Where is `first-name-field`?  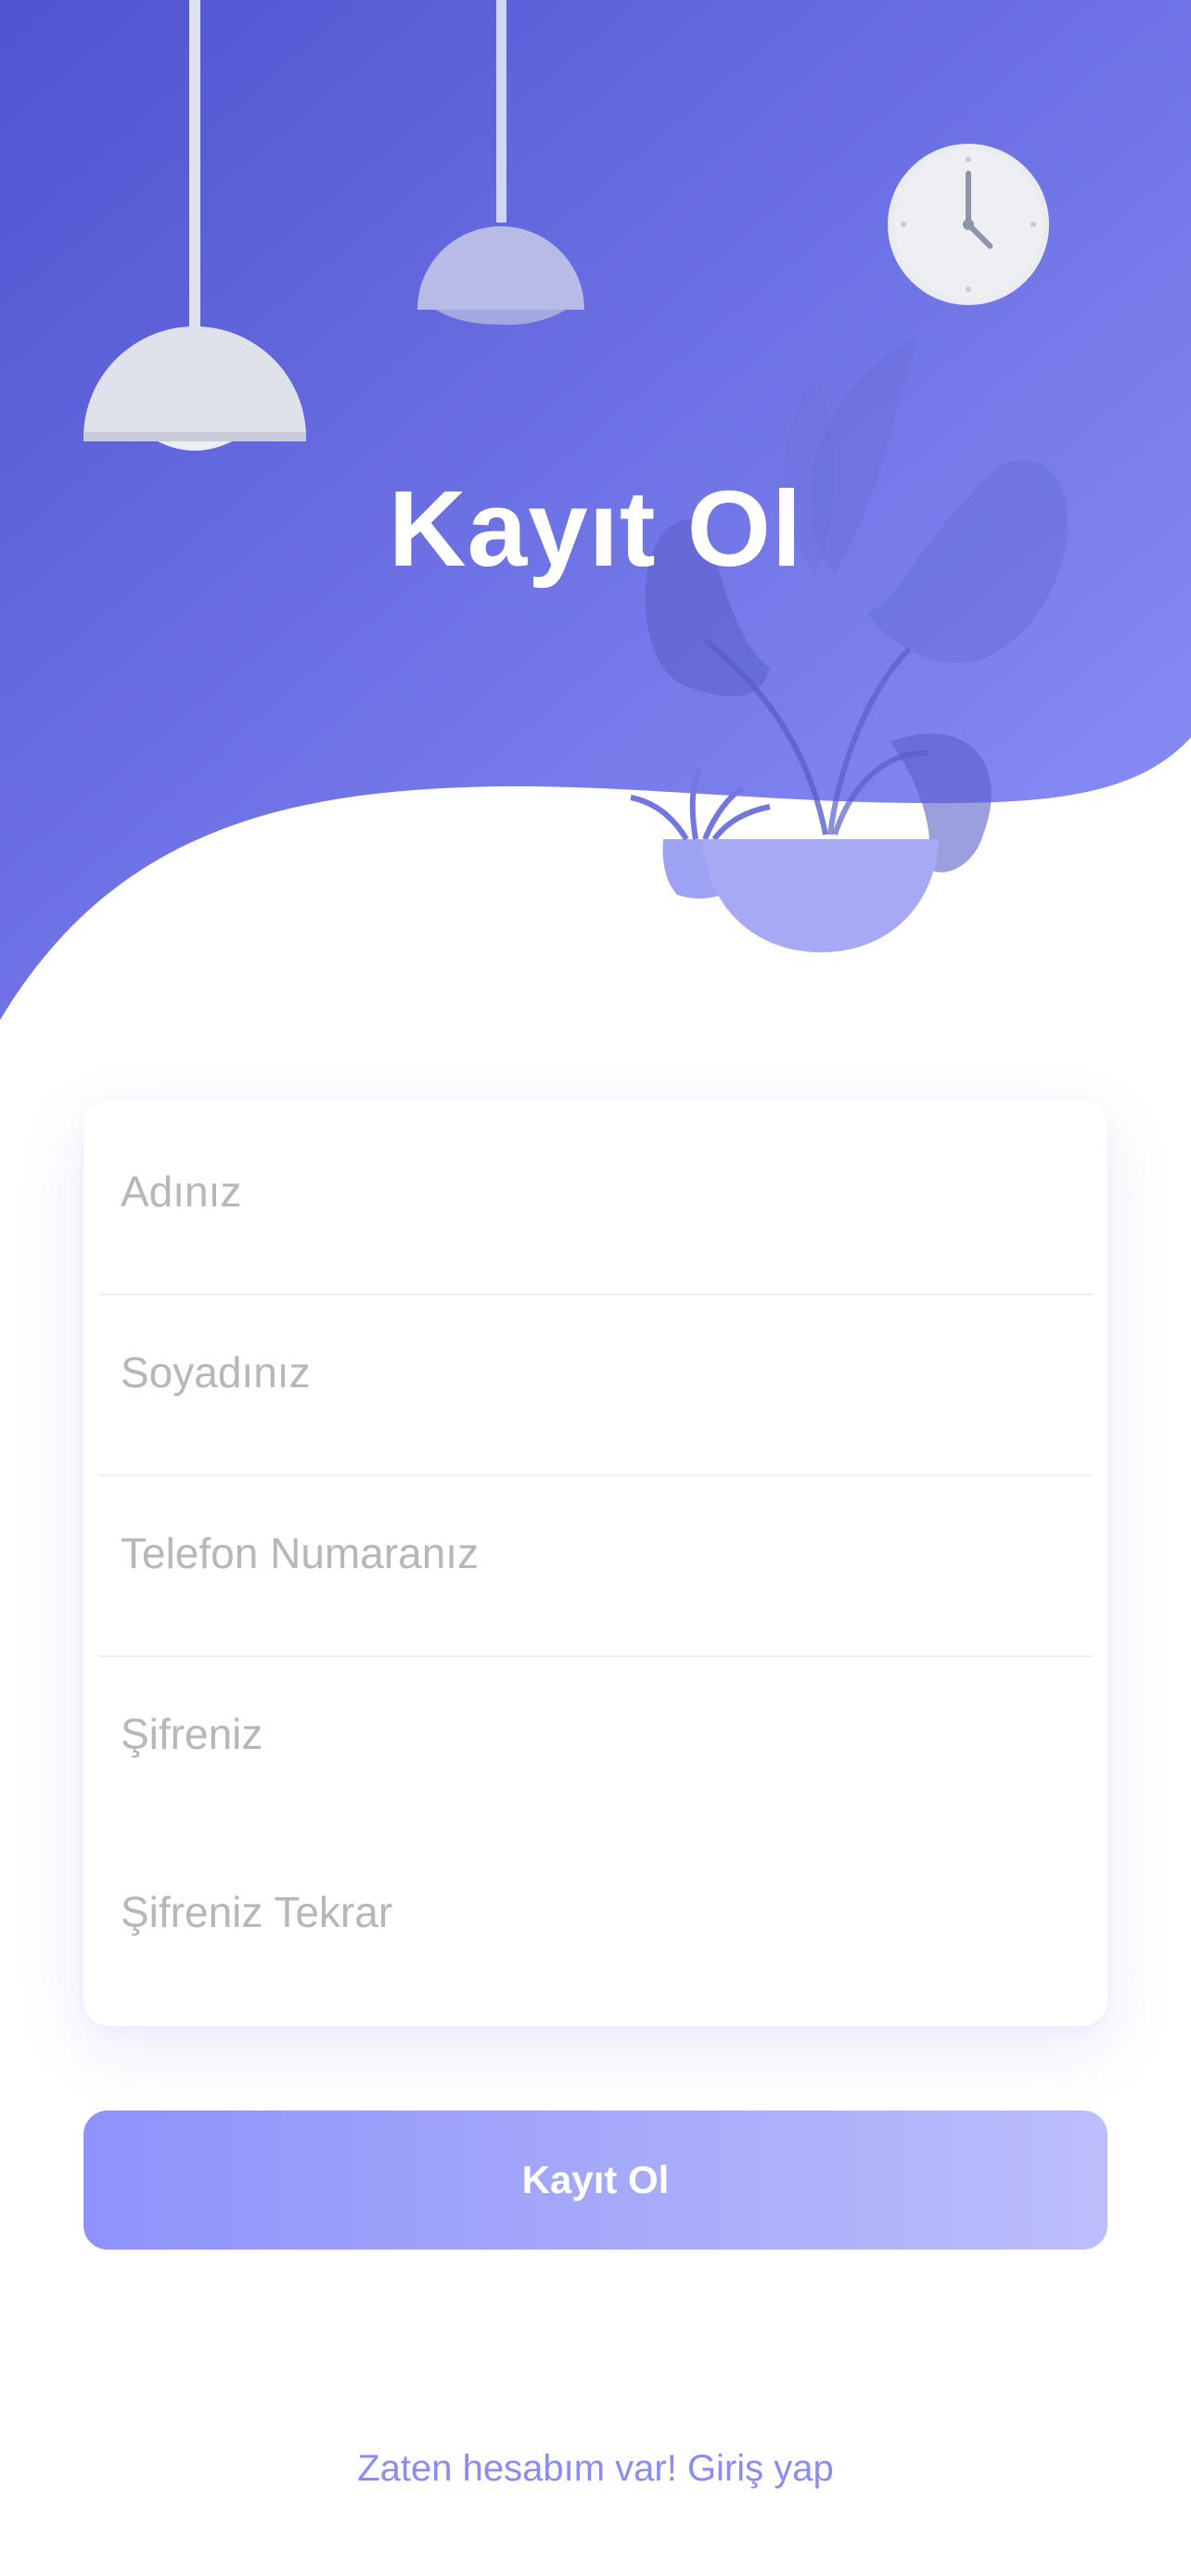 first-name-field is located at coordinates (595, 1191).